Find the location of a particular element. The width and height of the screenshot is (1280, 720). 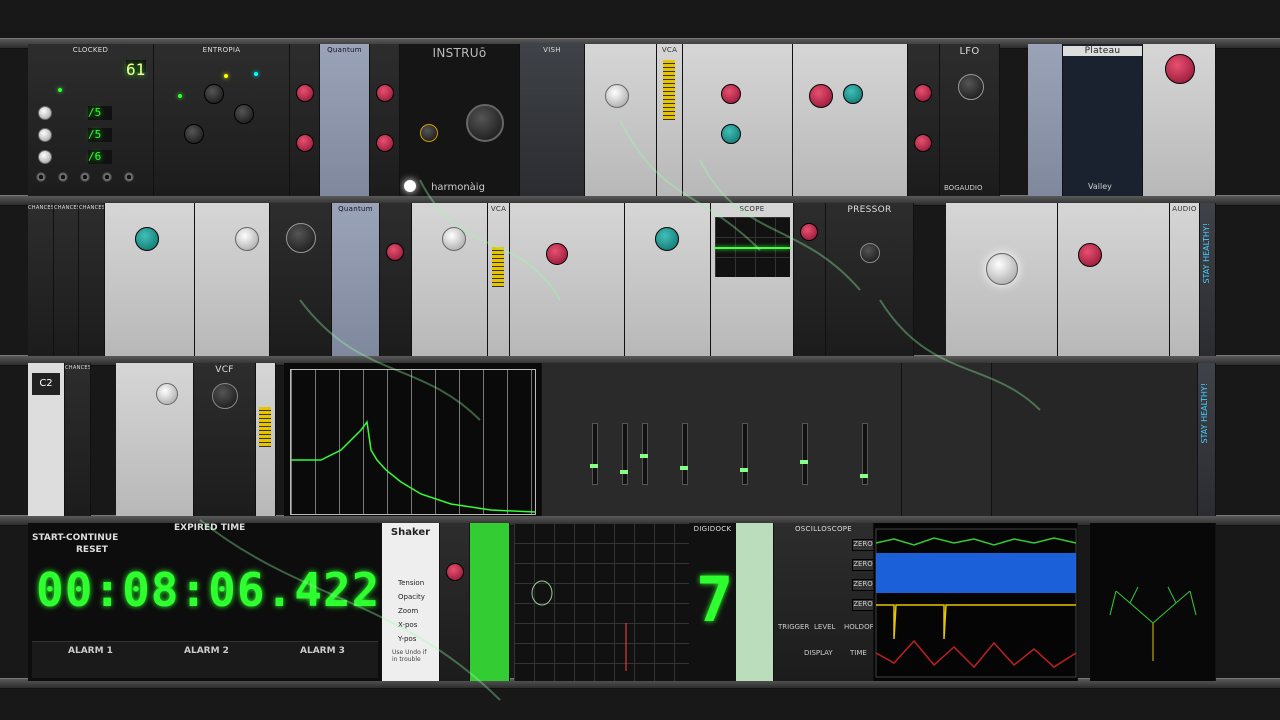

xy-scope is located at coordinates (602, 602).